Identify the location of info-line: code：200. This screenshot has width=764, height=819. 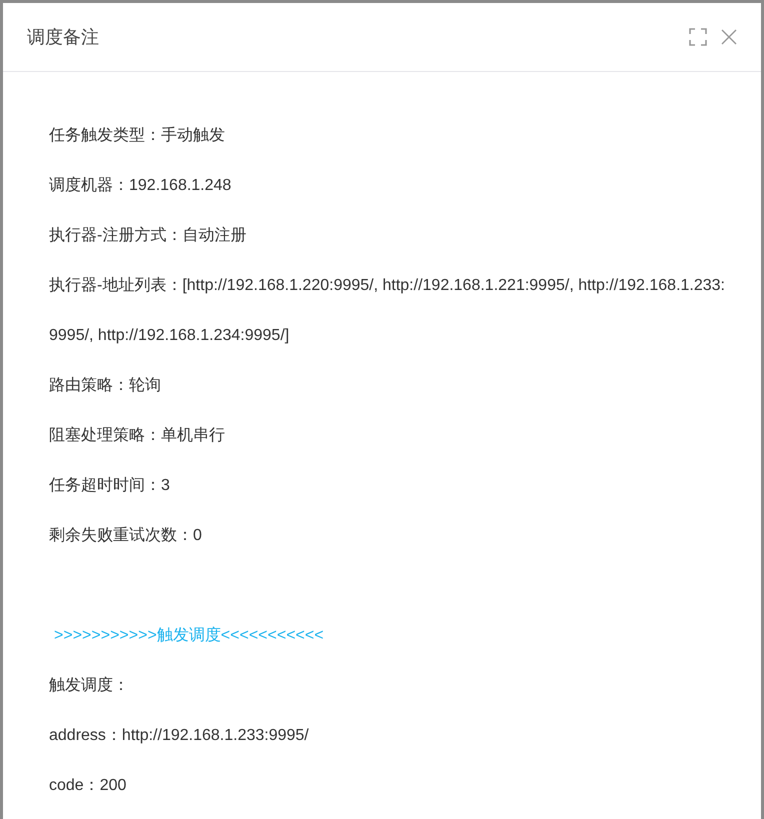
(88, 786).